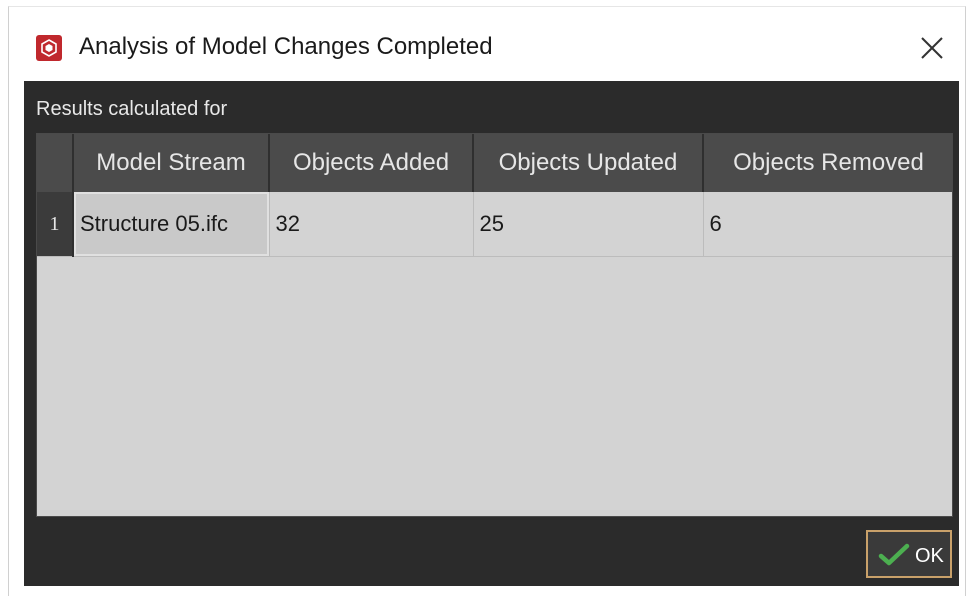  I want to click on ok-button-label: OK, so click(929, 556).